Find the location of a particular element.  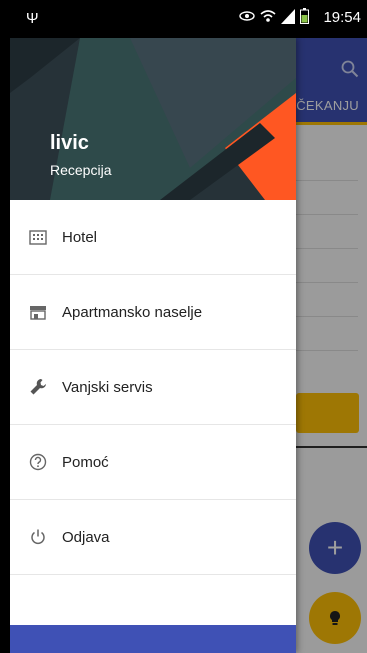

drawer-item-hotel: Hotel is located at coordinates (153, 237).